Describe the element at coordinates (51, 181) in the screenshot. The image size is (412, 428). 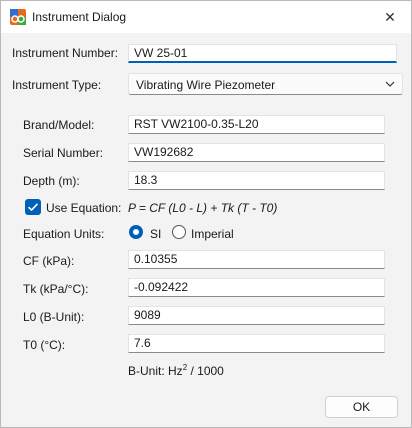
I see `depth-label: Depth (m):` at that location.